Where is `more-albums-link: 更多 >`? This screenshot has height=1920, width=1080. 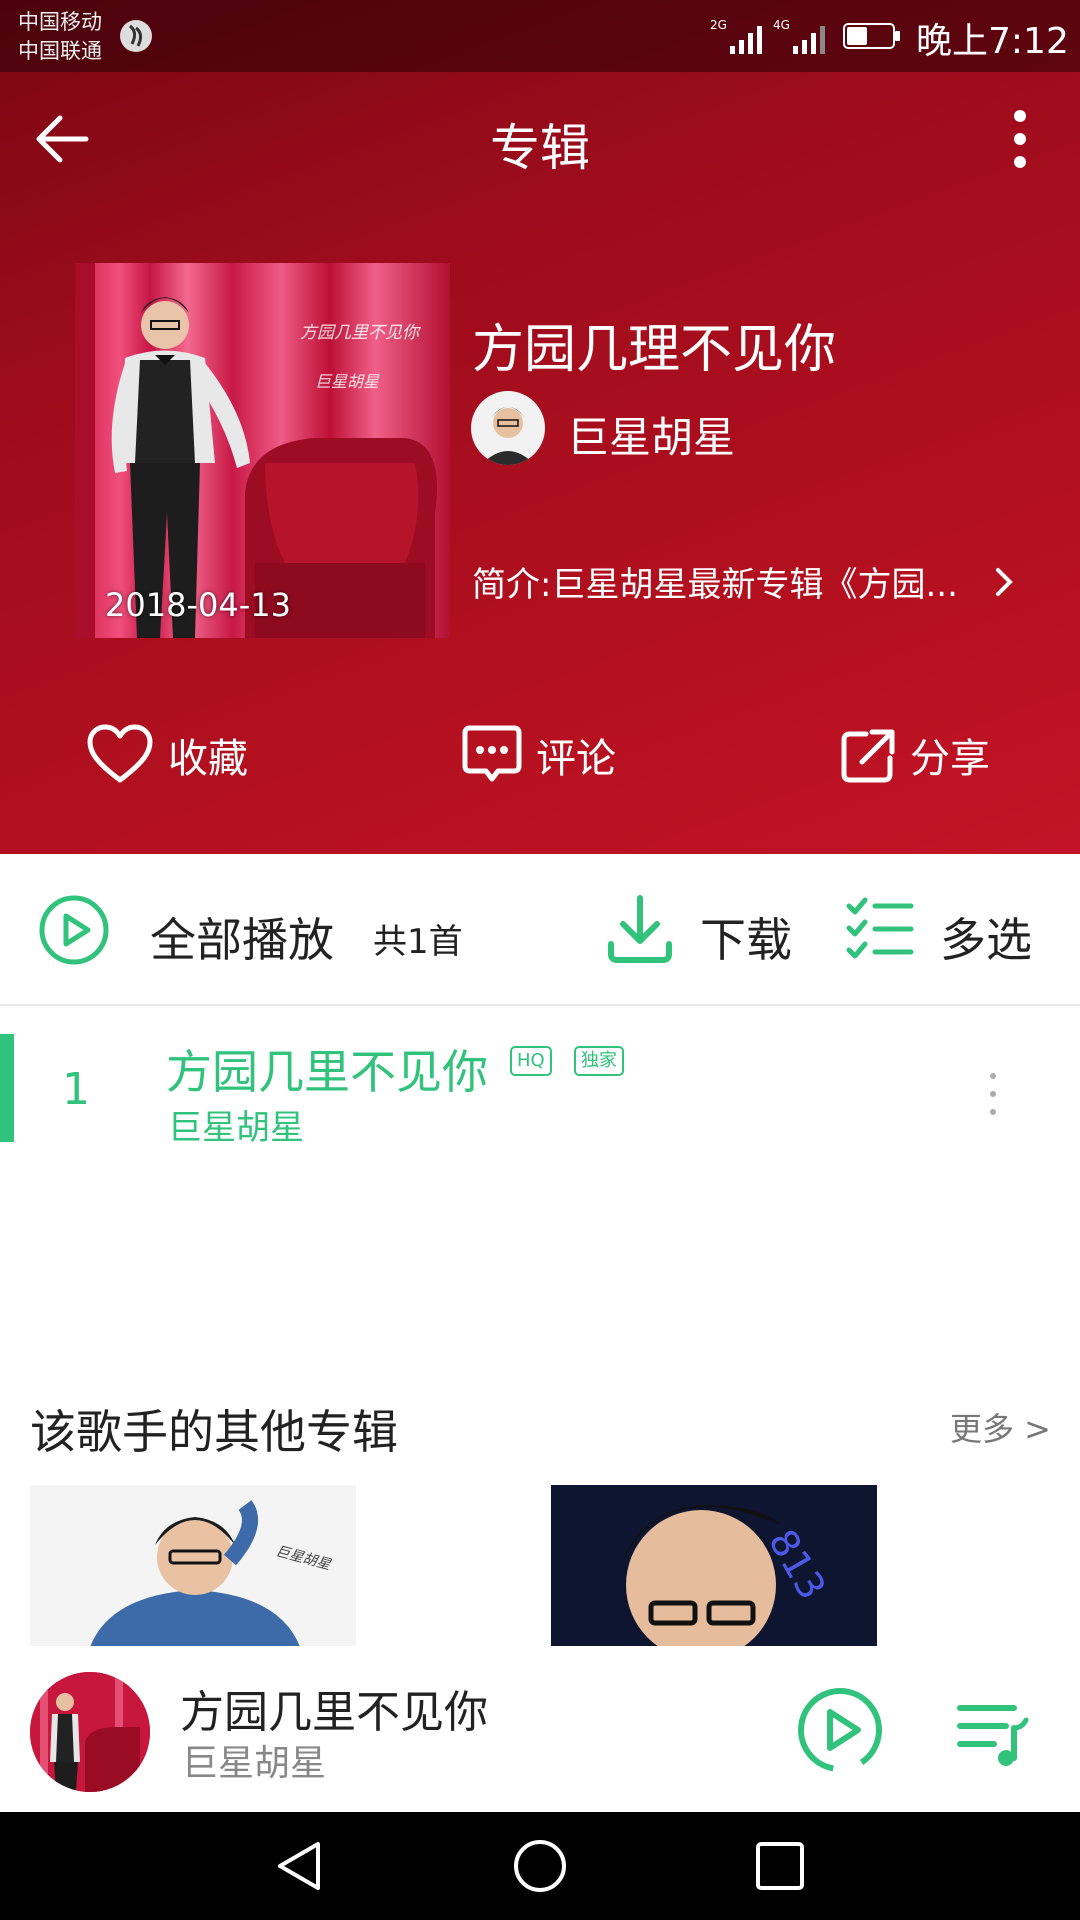 more-albums-link: 更多 > is located at coordinates (1000, 1427).